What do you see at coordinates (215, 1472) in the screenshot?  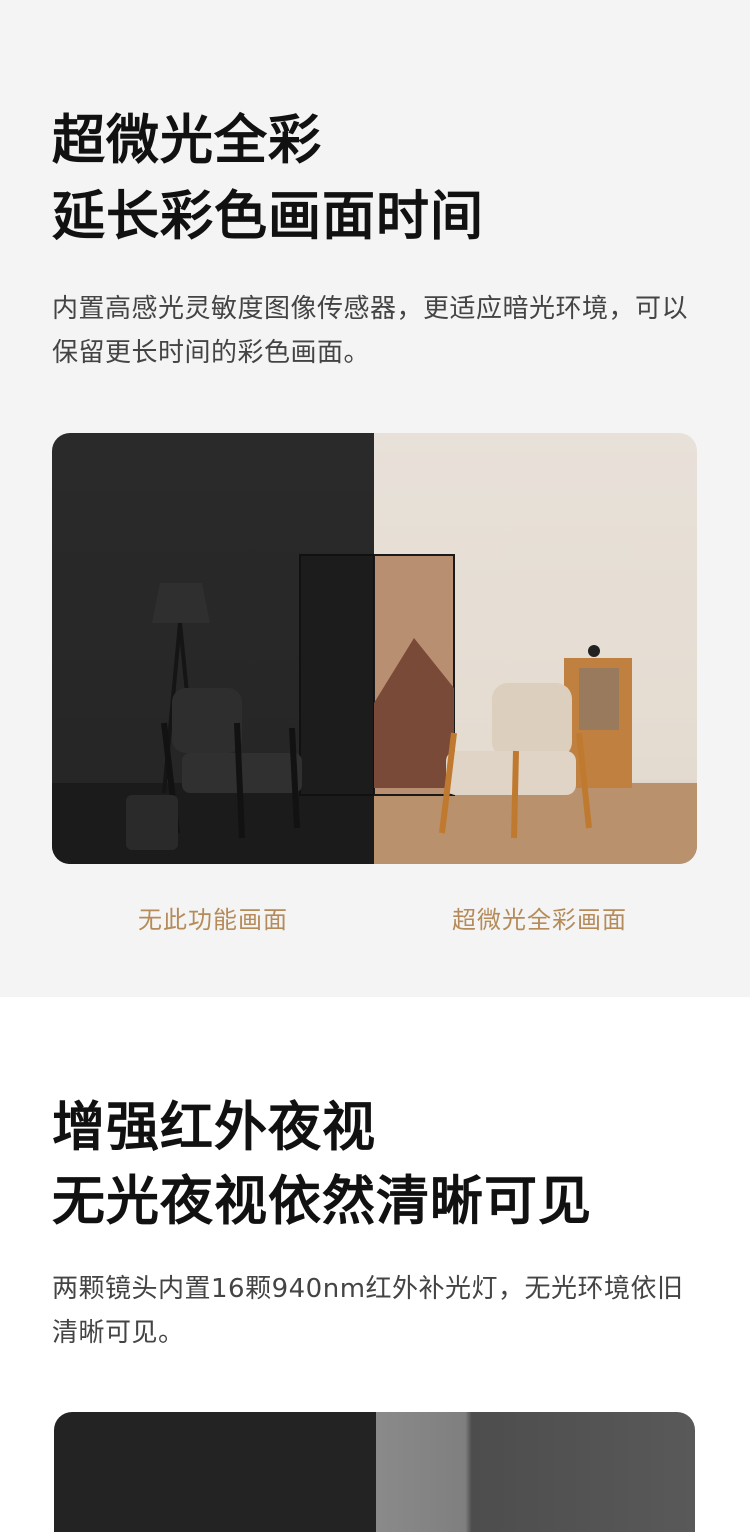 I see `night-dark-half` at bounding box center [215, 1472].